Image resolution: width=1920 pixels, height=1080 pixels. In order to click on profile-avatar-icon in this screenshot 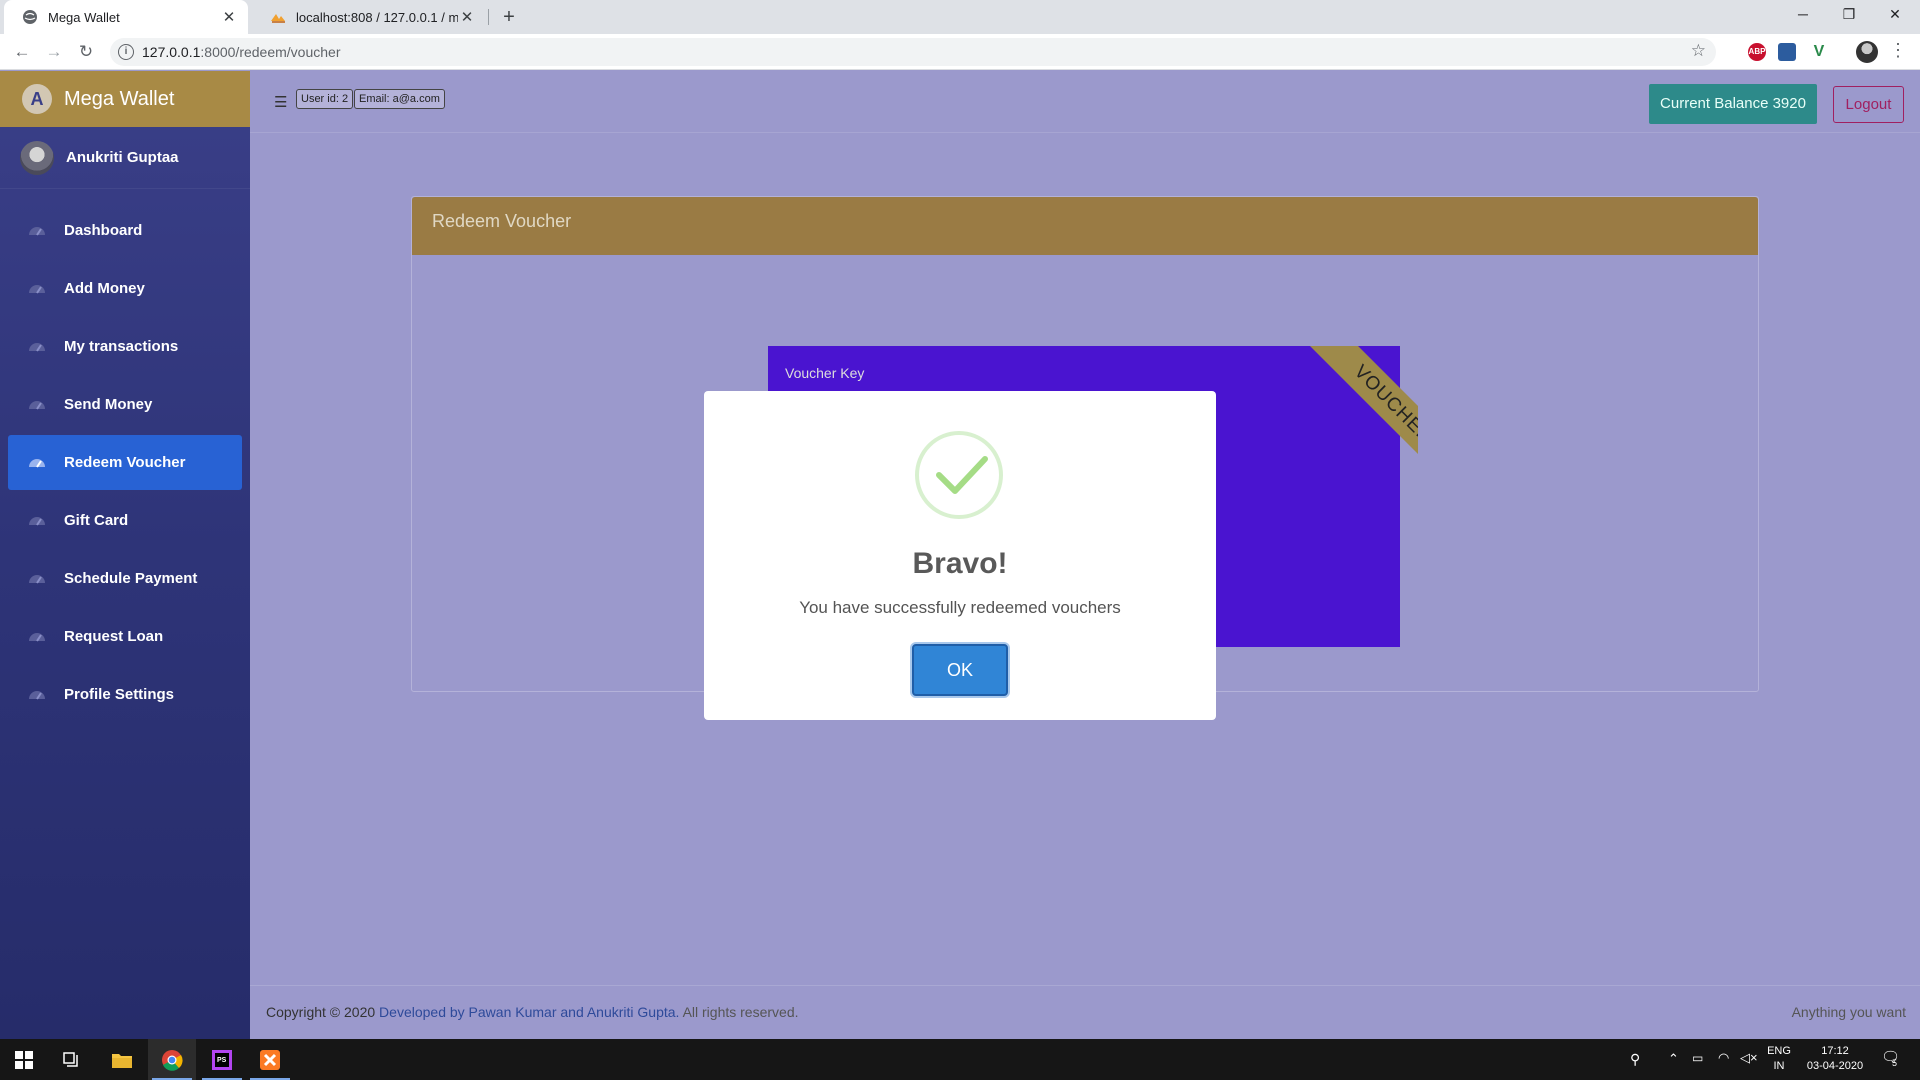, I will do `click(1867, 52)`.